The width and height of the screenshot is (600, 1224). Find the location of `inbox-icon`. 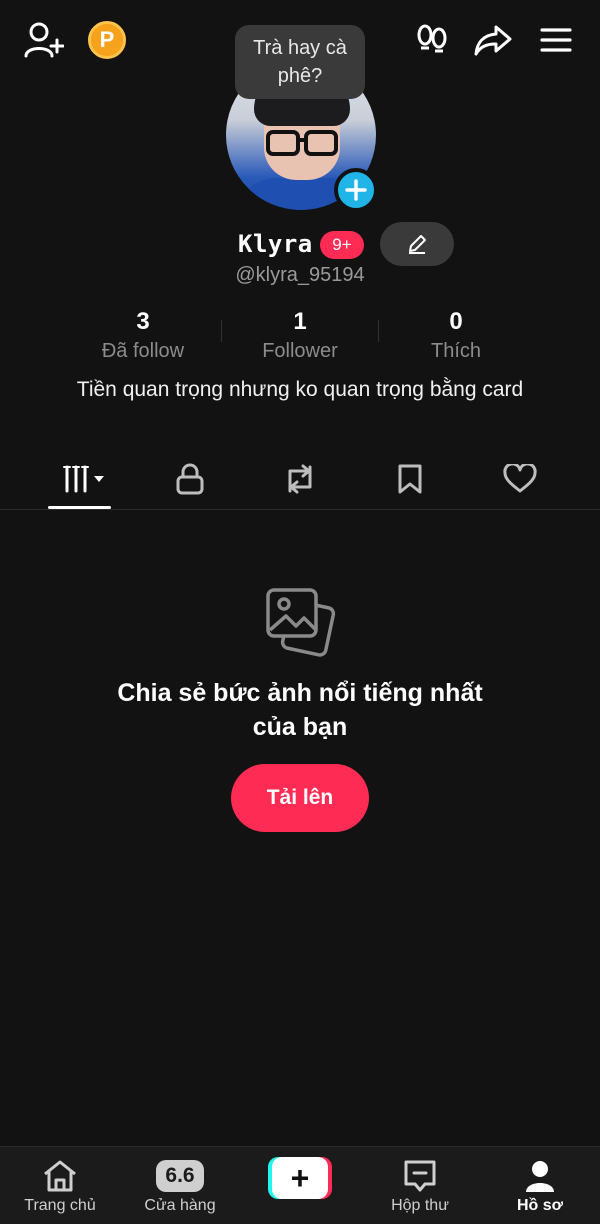

inbox-icon is located at coordinates (420, 1176).